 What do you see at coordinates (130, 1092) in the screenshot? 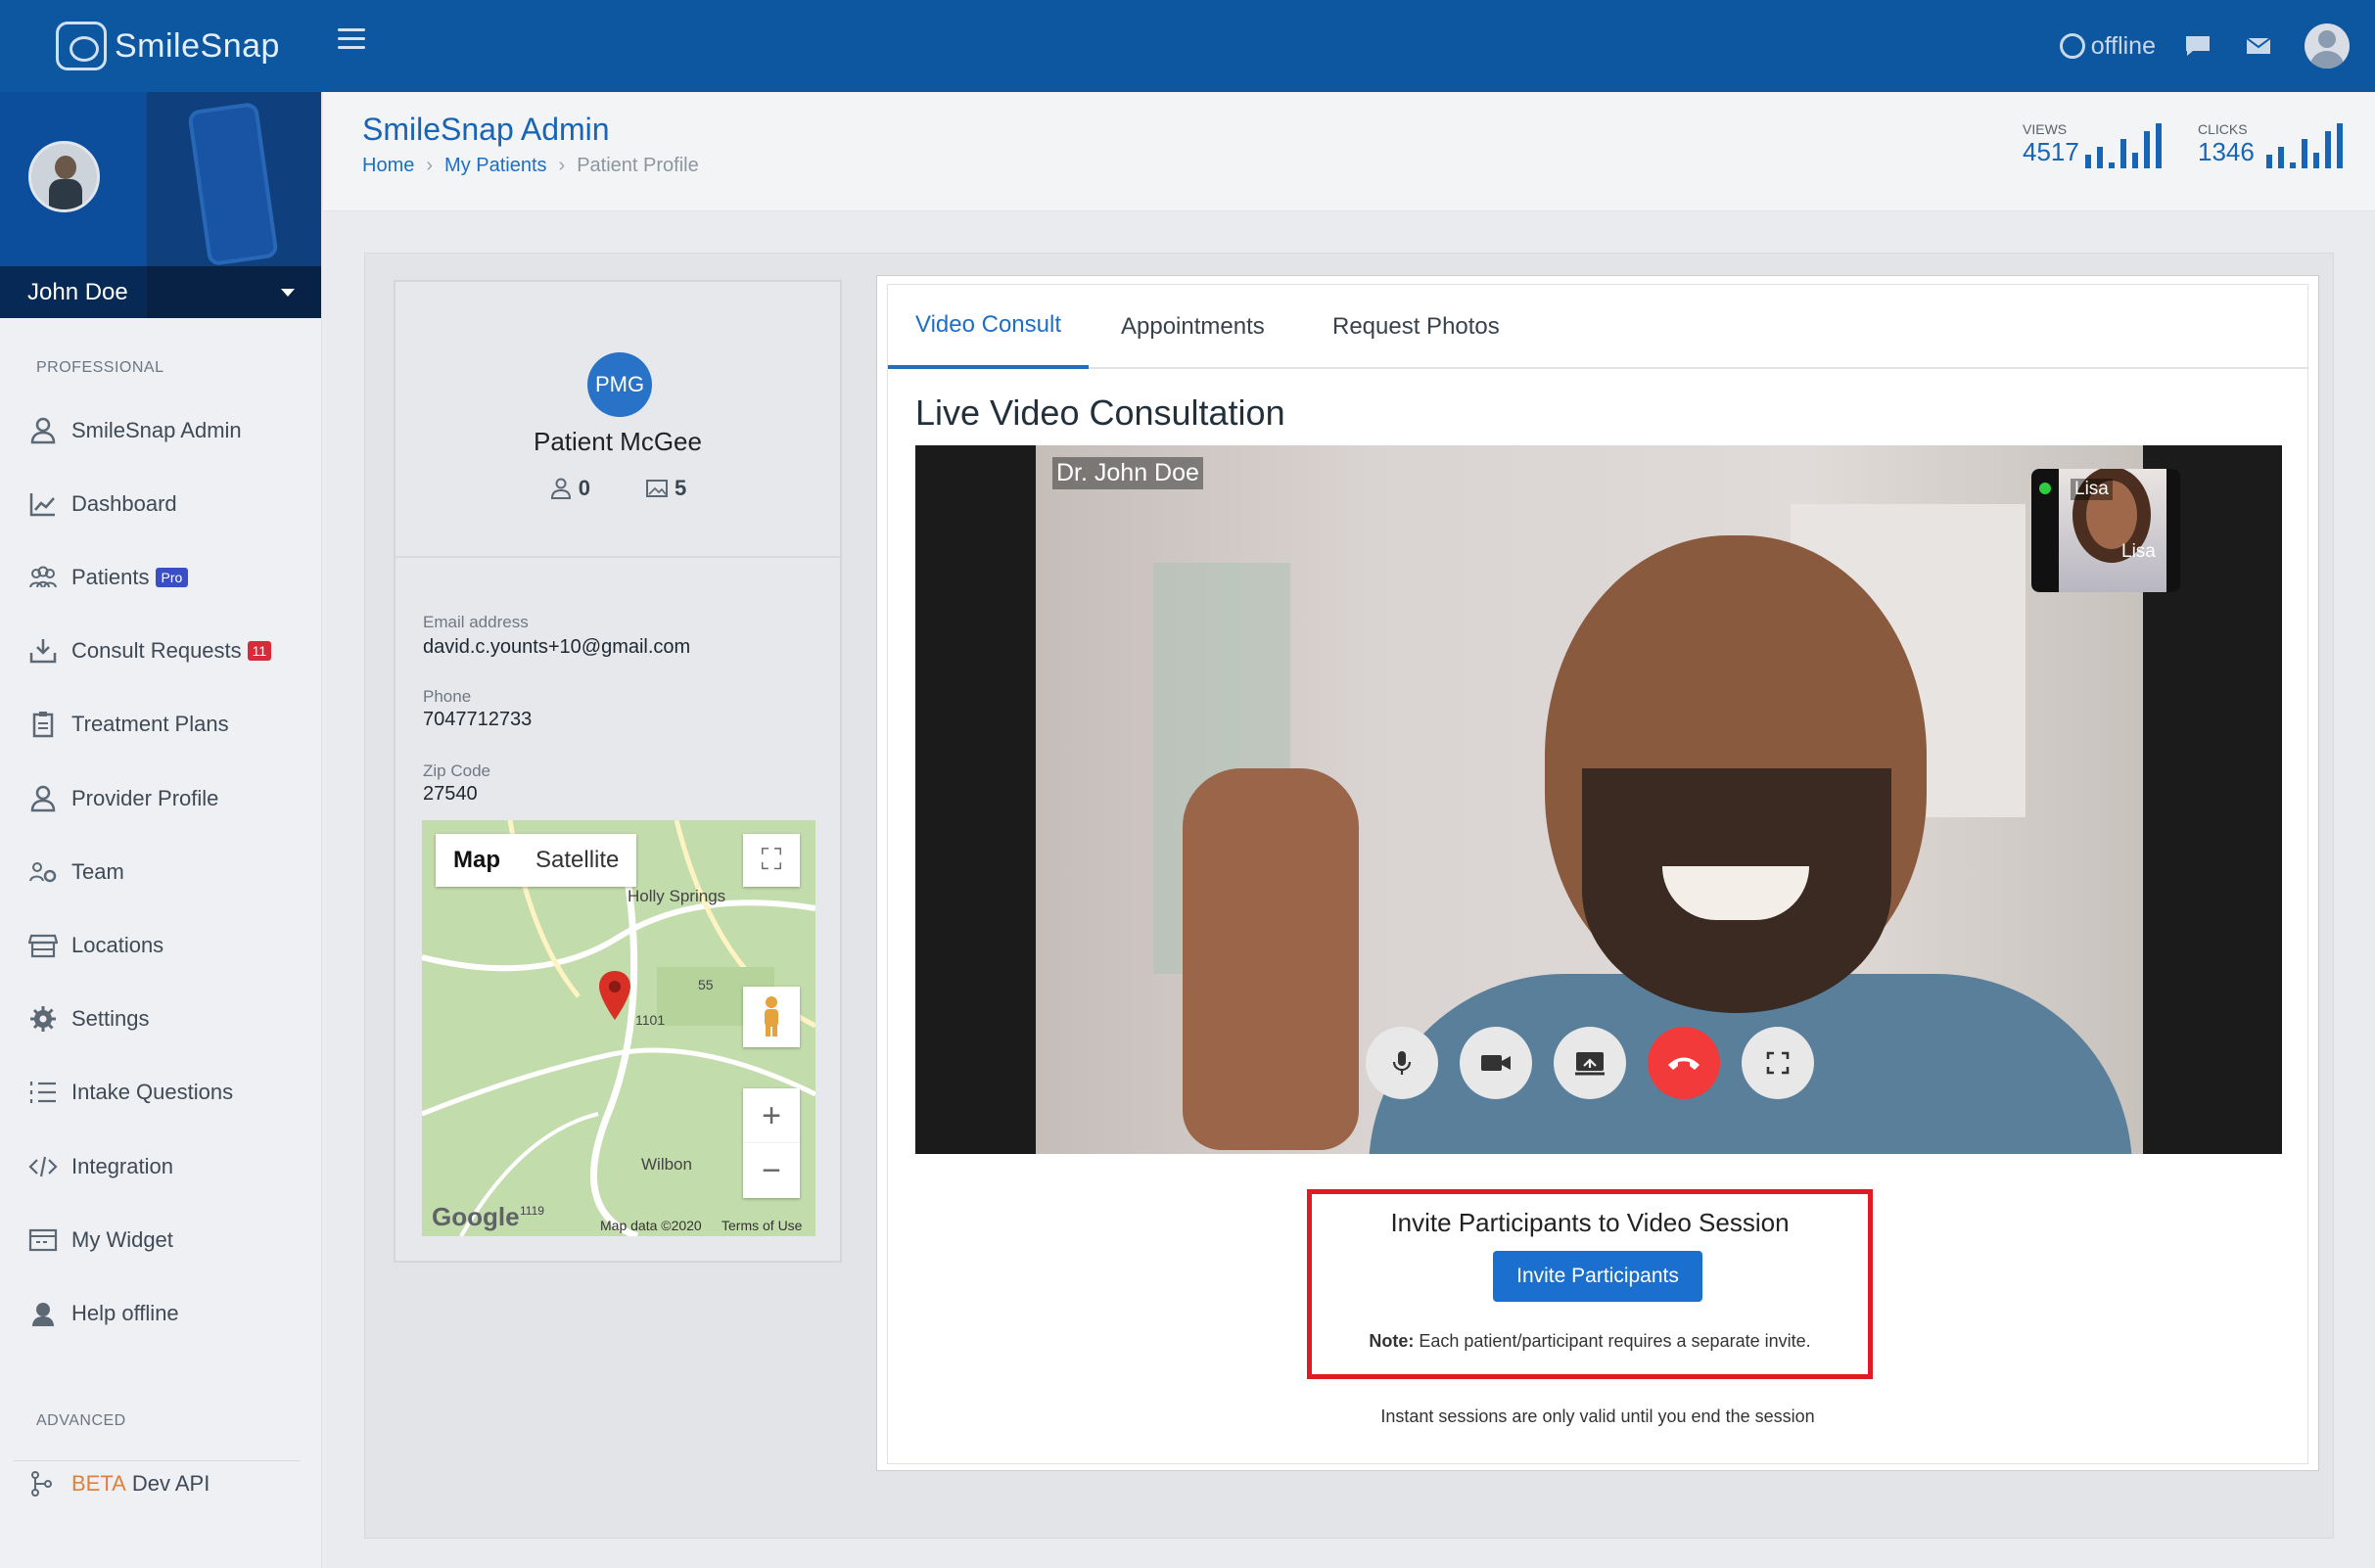
I see `sidebar-item-intake-questions: Intake Questions` at bounding box center [130, 1092].